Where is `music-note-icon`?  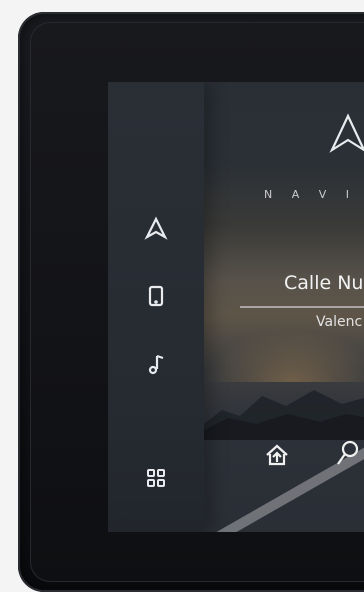 music-note-icon is located at coordinates (156, 364).